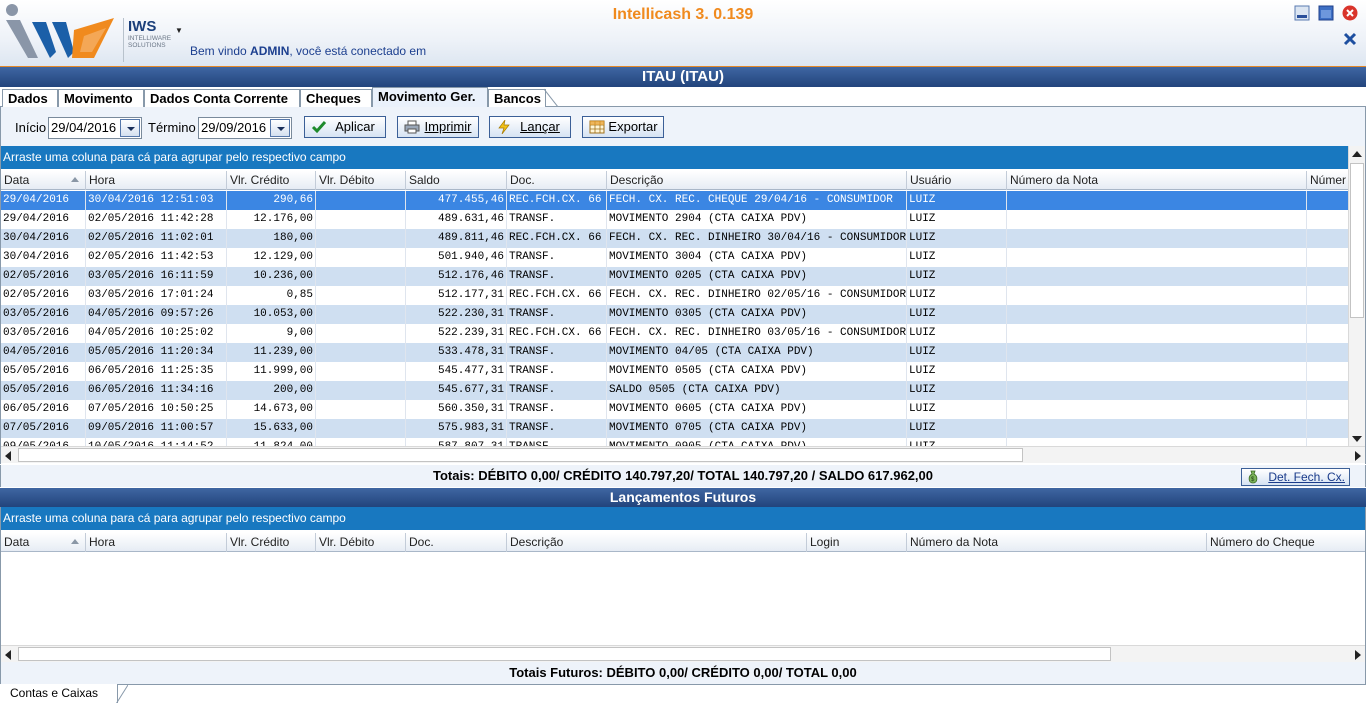  What do you see at coordinates (1350, 39) in the screenshot?
I see `close-x-icon` at bounding box center [1350, 39].